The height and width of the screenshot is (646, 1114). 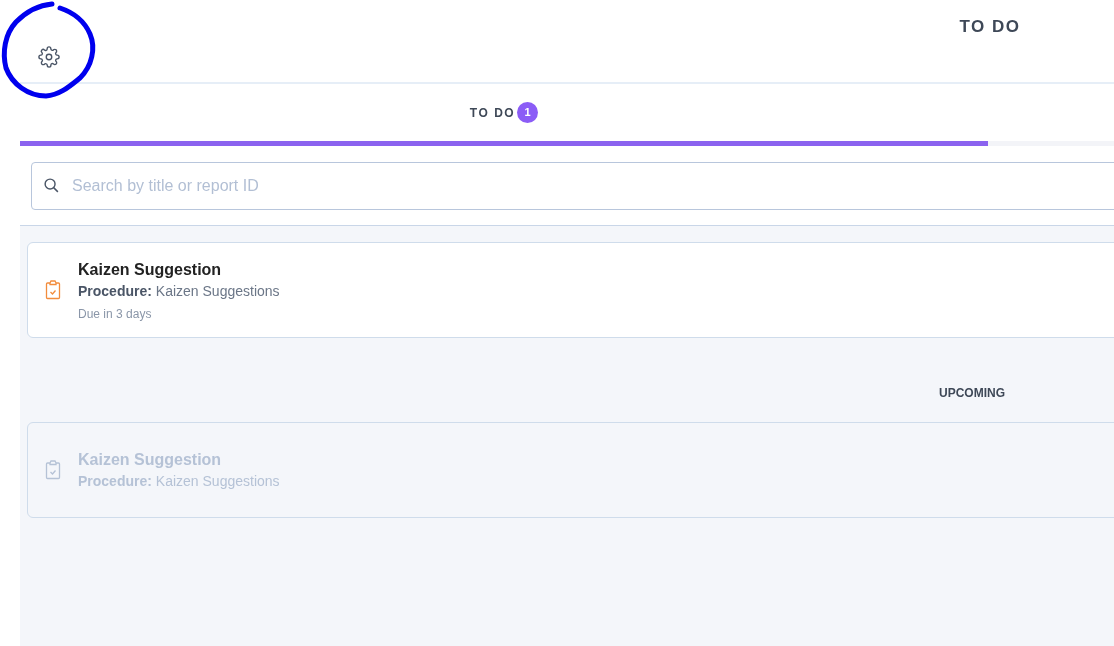 I want to click on task-card: Kaizen Suggestion Procedure: Kaizen Suggestions Due in 3 days, so click(x=570, y=290).